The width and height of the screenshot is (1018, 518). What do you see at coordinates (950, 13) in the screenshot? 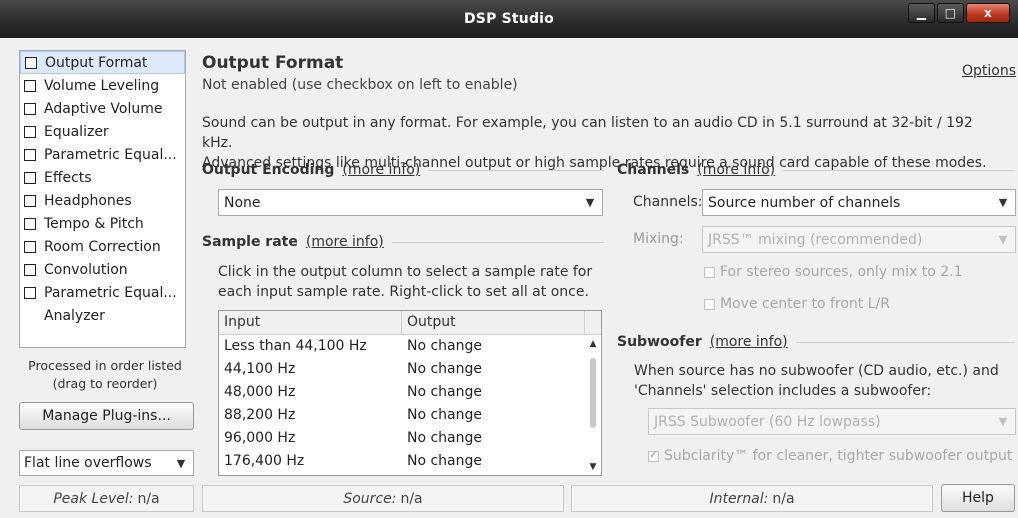
I see `maximize-button: □` at bounding box center [950, 13].